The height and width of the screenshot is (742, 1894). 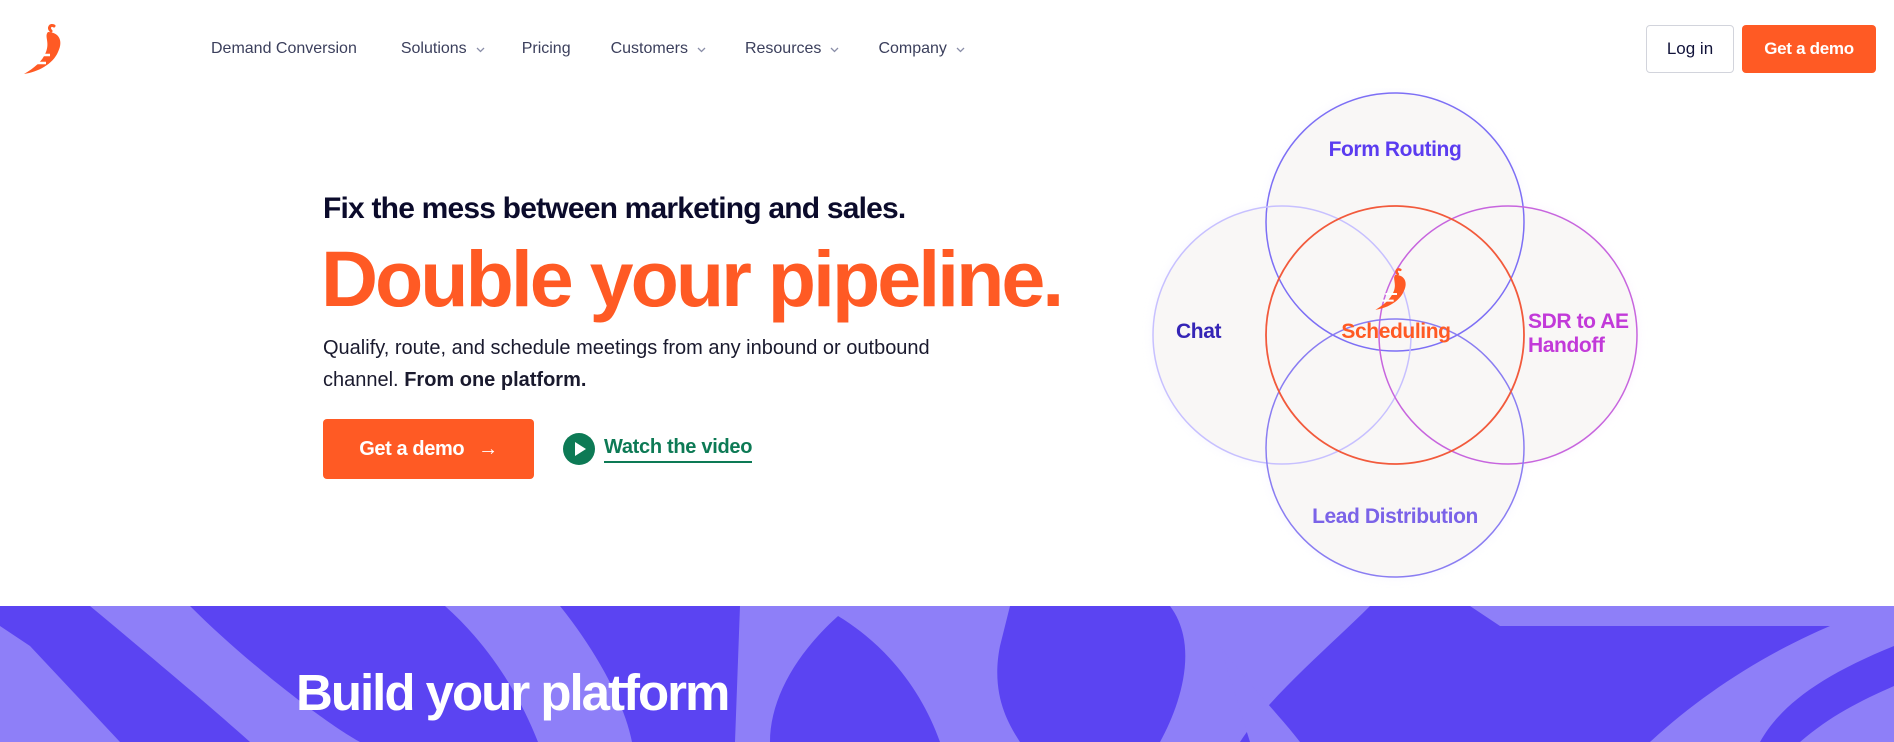 I want to click on login-button: Log in, so click(x=1690, y=49).